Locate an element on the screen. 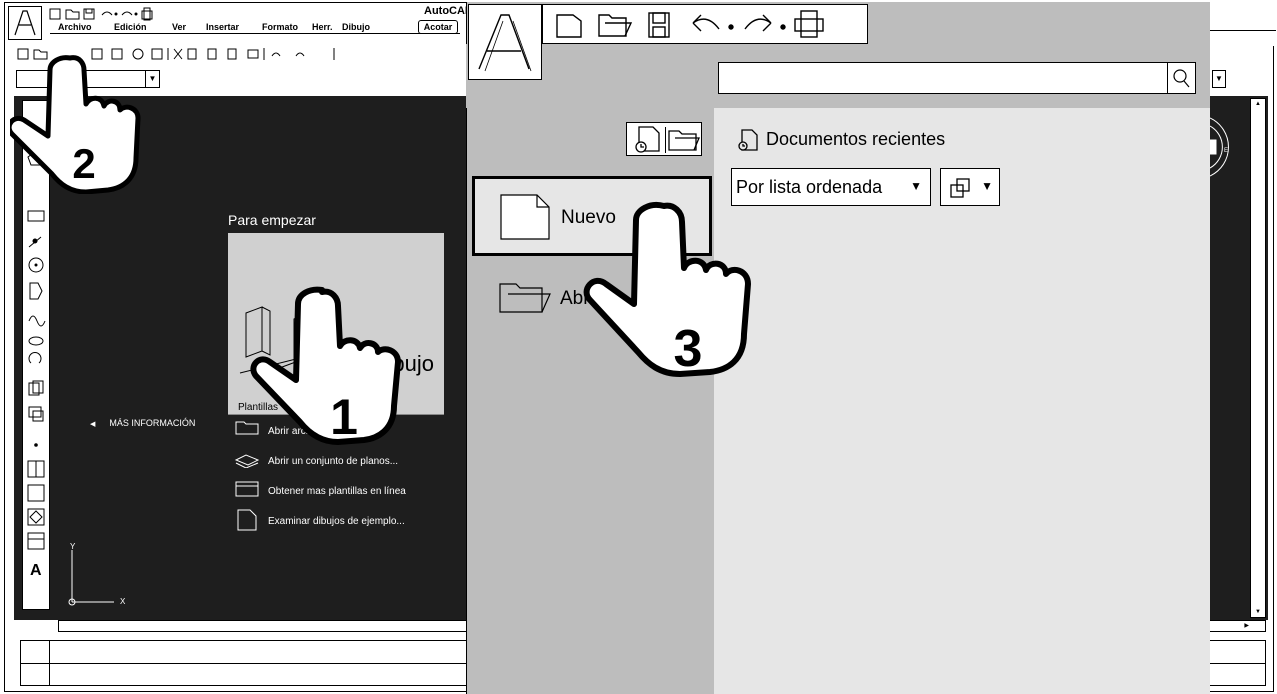 This screenshot has width=1277, height=694. recent-documents-title: Documentos recientes is located at coordinates (840, 140).